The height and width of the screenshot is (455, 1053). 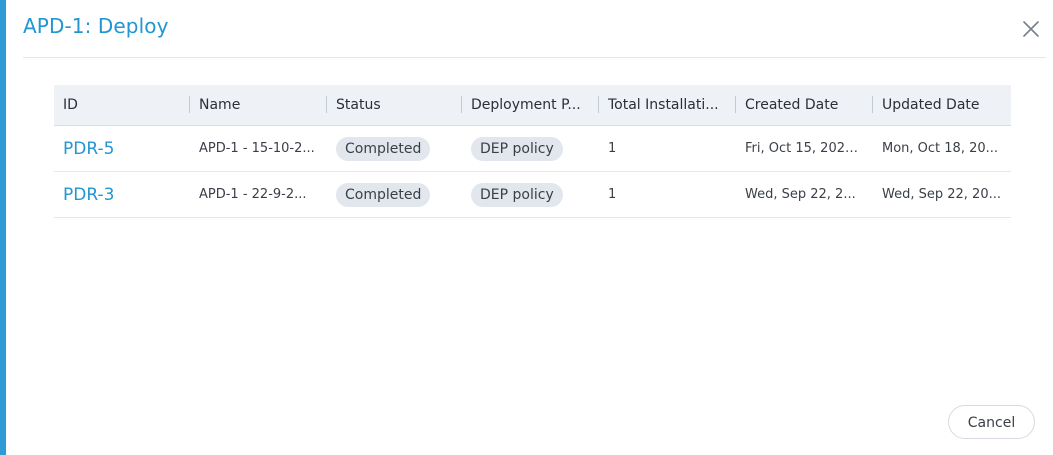 What do you see at coordinates (792, 105) in the screenshot?
I see `column-header-label: Created Date` at bounding box center [792, 105].